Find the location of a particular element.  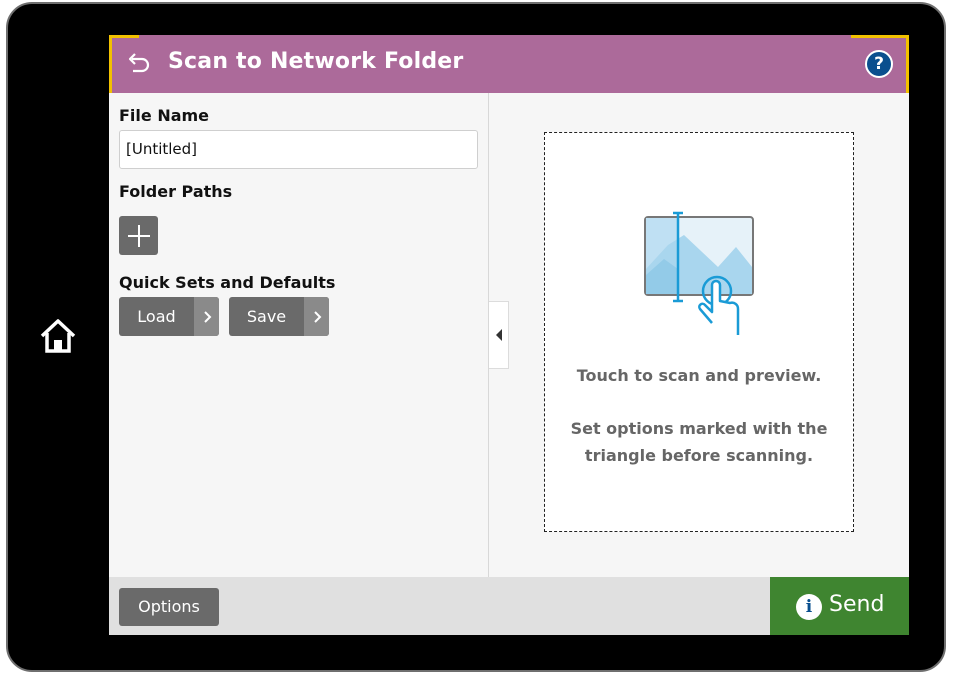

send-button: i Send is located at coordinates (839, 606).